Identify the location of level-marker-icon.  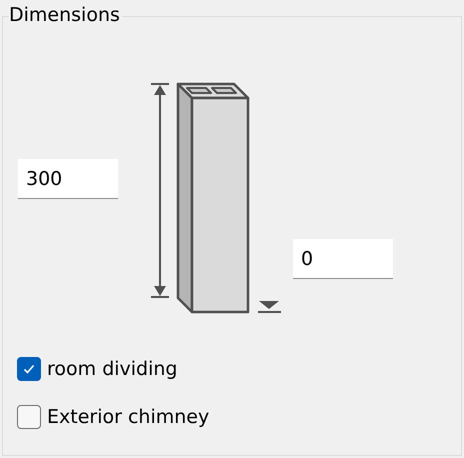
(269, 307).